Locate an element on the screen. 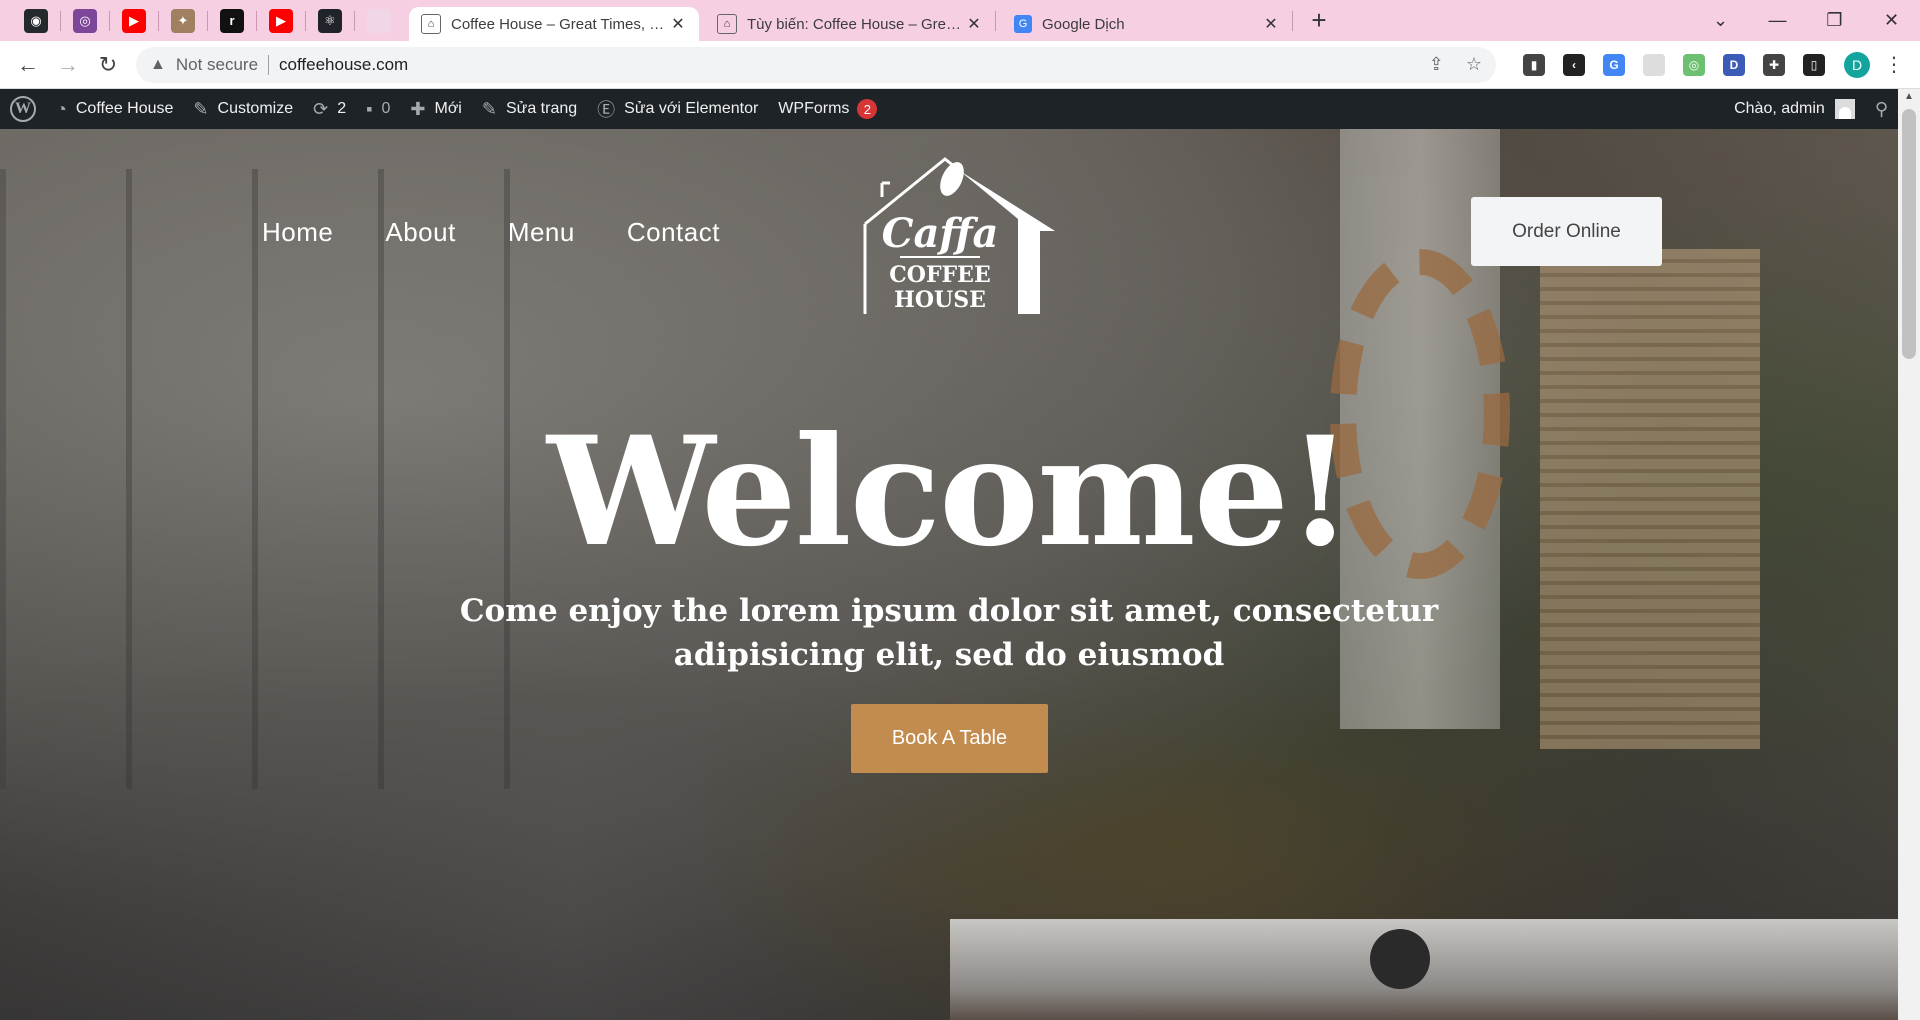 Image resolution: width=1920 pixels, height=1020 pixels. site-name: Coffee House is located at coordinates (124, 108).